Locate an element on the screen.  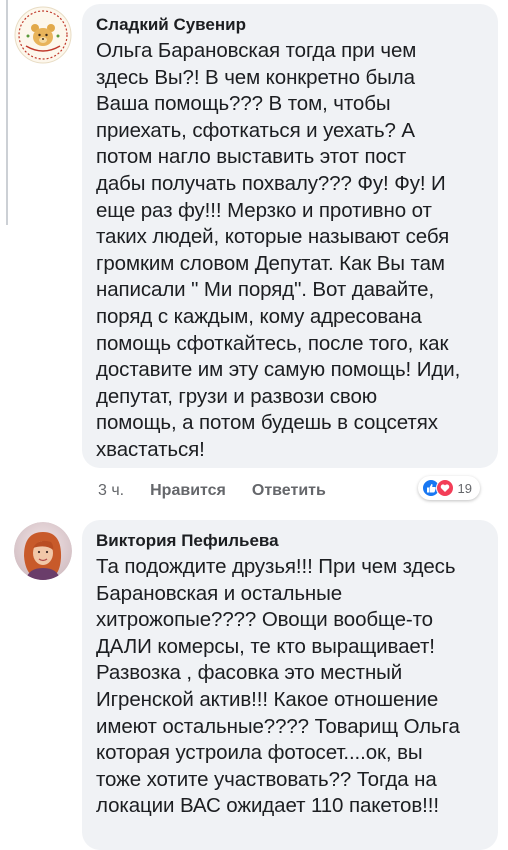
comment-text-line: локации ВАС ожидает 110 пакетов!!! is located at coordinates (267, 806).